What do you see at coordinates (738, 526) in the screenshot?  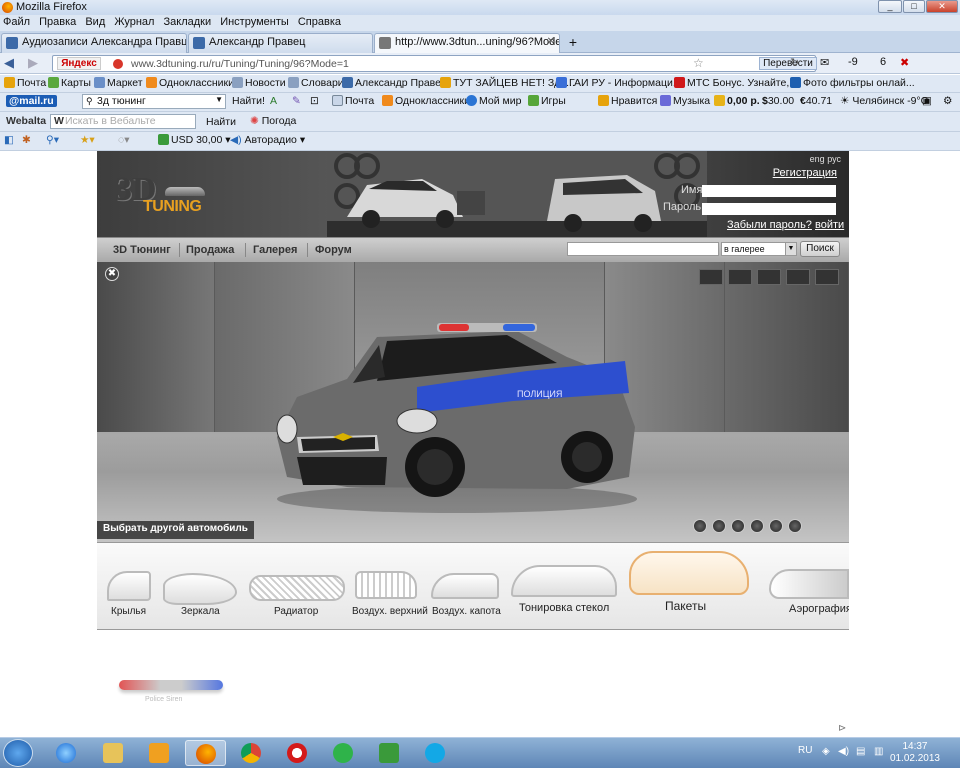 I see `rotate-right-icon` at bounding box center [738, 526].